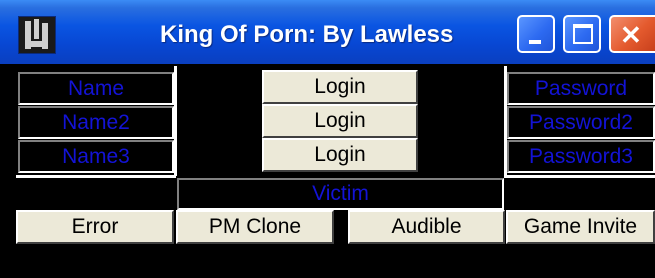  What do you see at coordinates (536, 34) in the screenshot?
I see `minimize-button` at bounding box center [536, 34].